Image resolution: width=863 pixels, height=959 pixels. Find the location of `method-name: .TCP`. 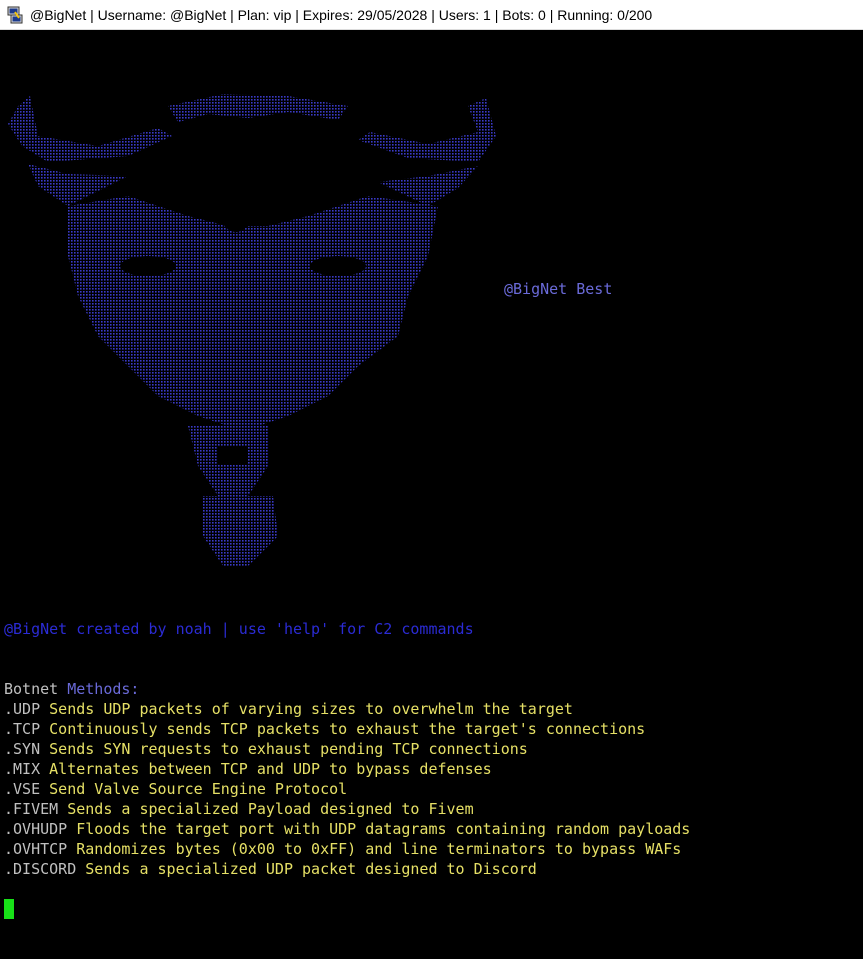

method-name: .TCP is located at coordinates (22, 729).